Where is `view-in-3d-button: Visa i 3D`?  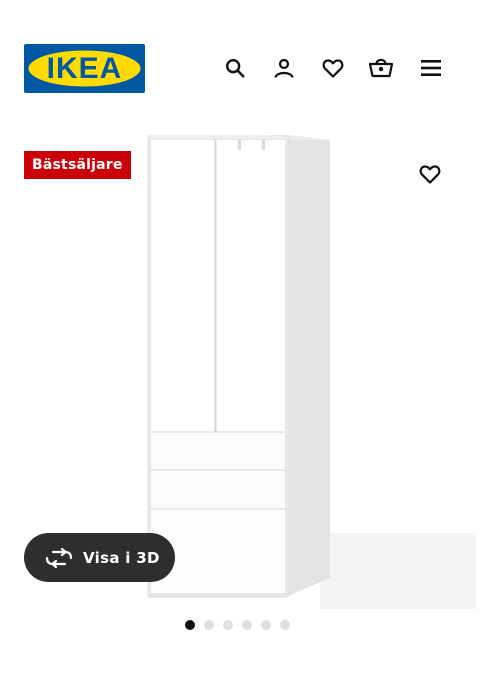
view-in-3d-button: Visa i 3D is located at coordinates (99, 557).